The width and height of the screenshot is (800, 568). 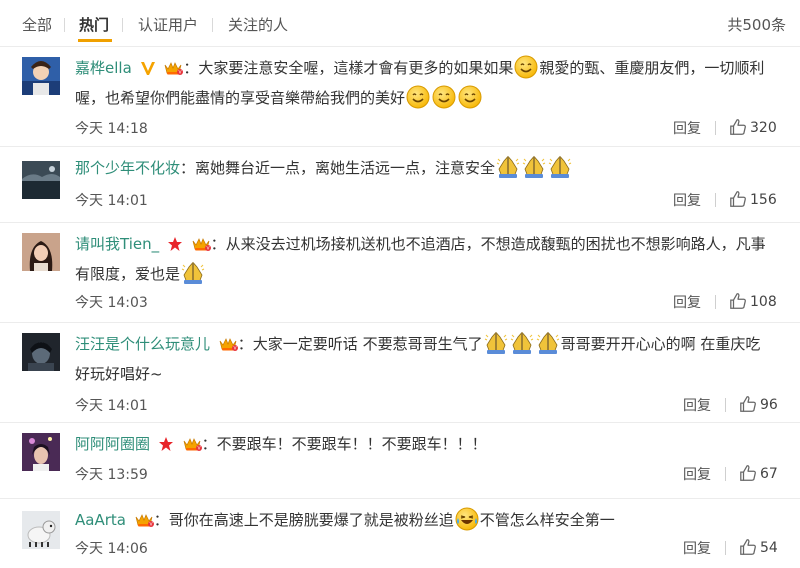 I want to click on comment-body: ：哥你在高速上不是膀胱要爆了就是被粉丝追, so click(x=303, y=520).